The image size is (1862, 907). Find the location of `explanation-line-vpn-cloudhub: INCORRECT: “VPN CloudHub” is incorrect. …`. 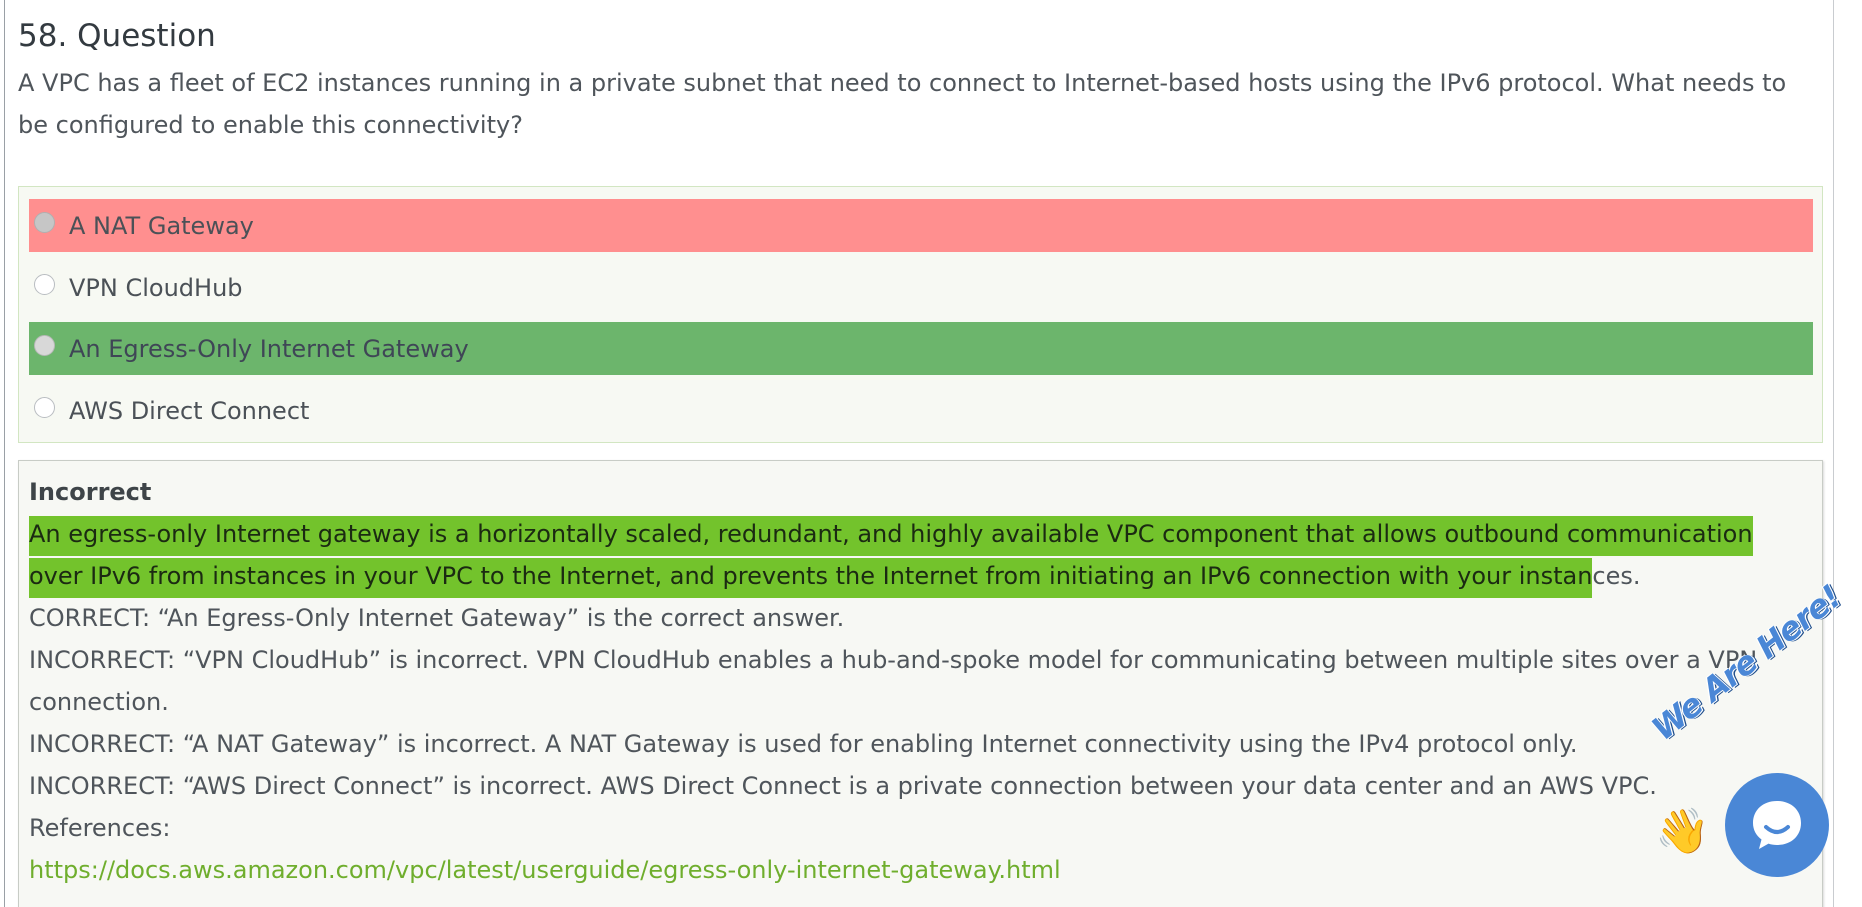

explanation-line-vpn-cloudhub: INCORRECT: “VPN CloudHub” is incorrect. … is located at coordinates (893, 681).